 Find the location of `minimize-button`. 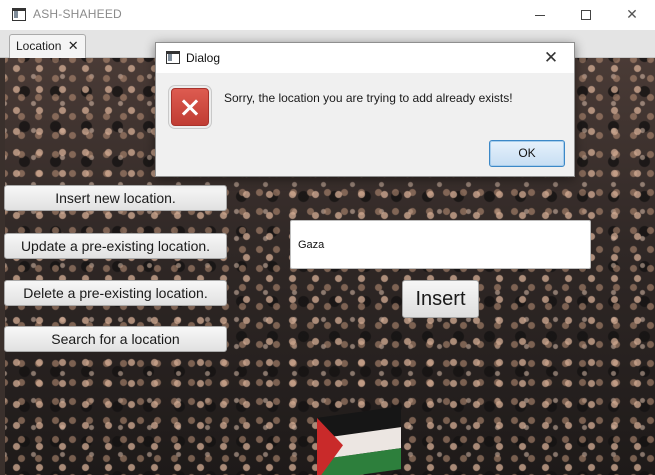

minimize-button is located at coordinates (540, 15).